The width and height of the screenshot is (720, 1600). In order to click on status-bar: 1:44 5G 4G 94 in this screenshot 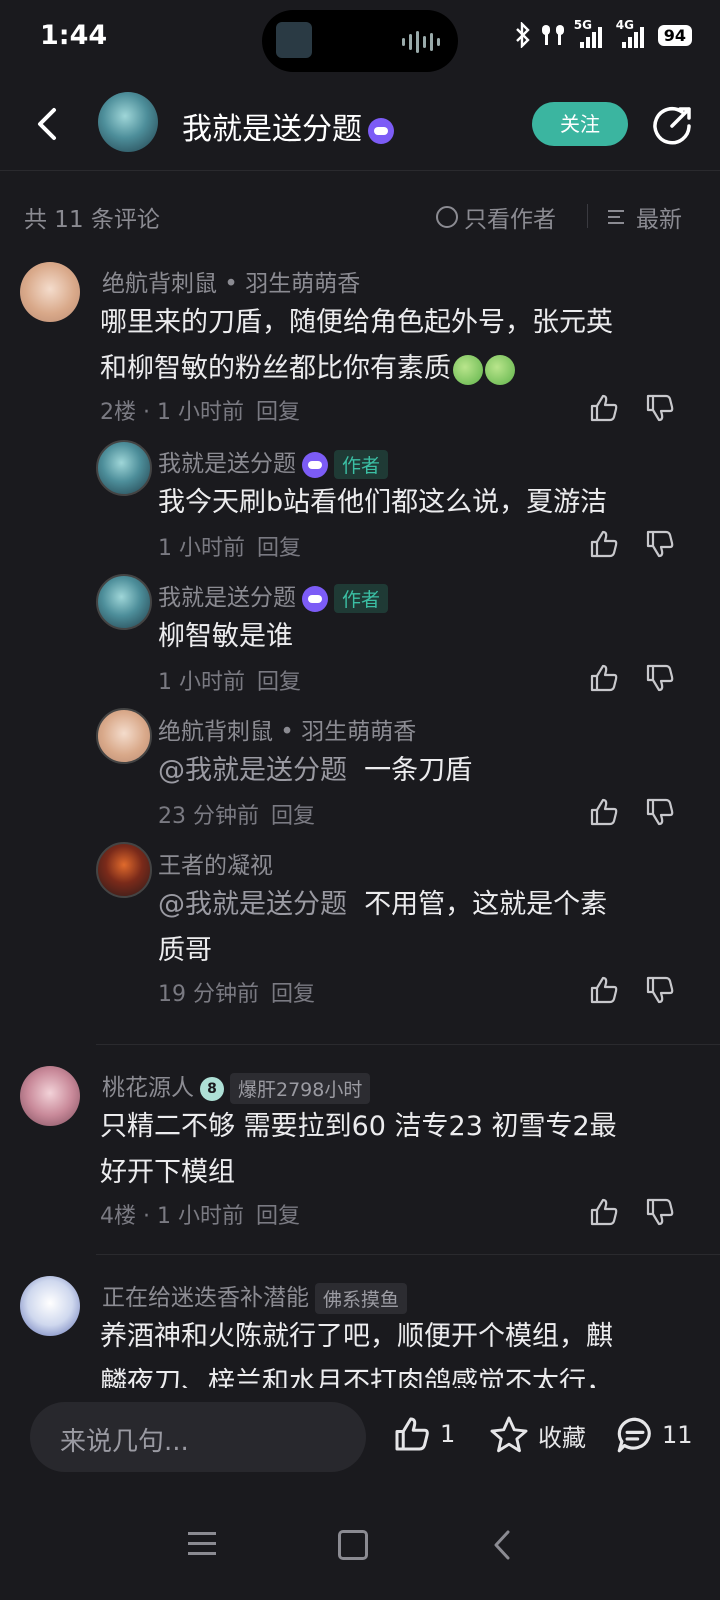, I will do `click(360, 39)`.